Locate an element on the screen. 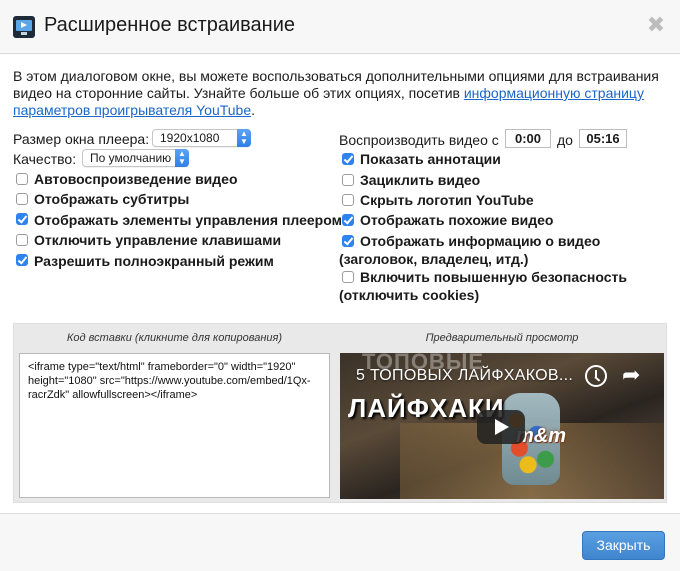 This screenshot has width=680, height=571. close-button: Закрыть is located at coordinates (623, 545).